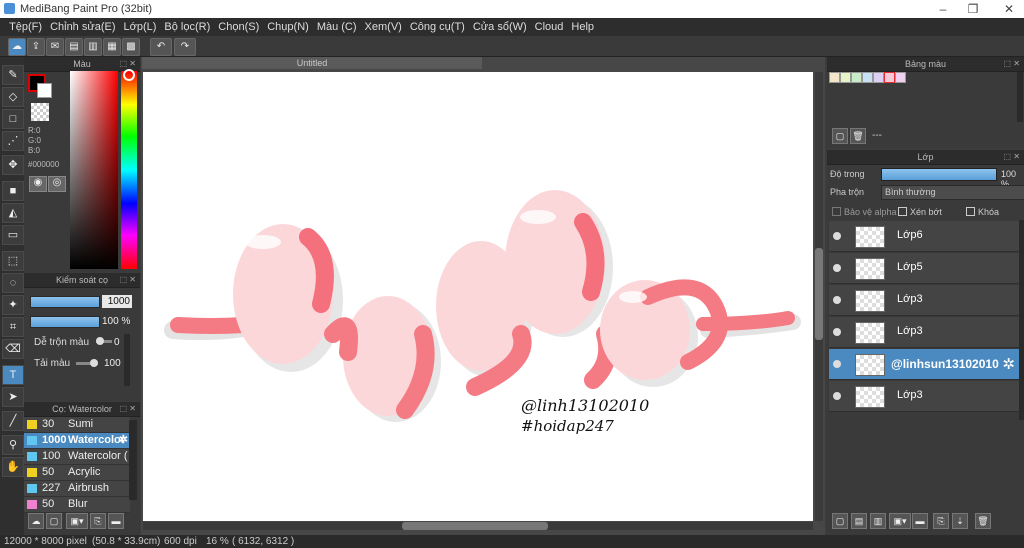  Describe the element at coordinates (140, 27) in the screenshot. I see `menu-layer: Lớp(L)` at that location.